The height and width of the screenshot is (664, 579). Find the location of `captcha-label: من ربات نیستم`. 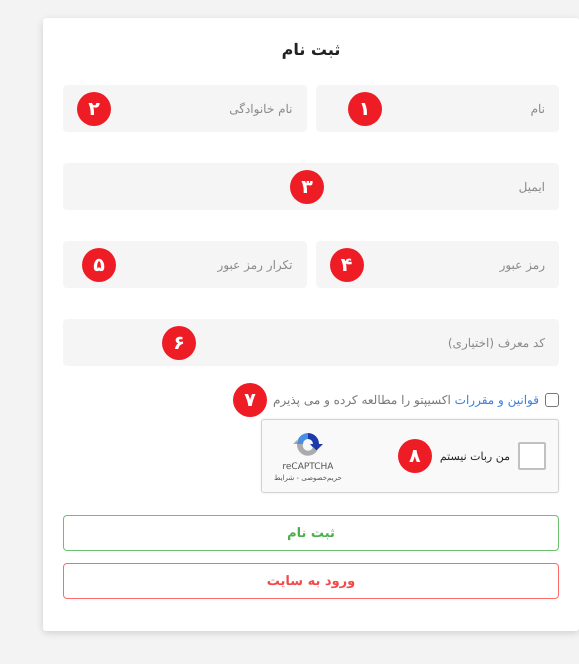

captcha-label: من ربات نیستم is located at coordinates (475, 456).